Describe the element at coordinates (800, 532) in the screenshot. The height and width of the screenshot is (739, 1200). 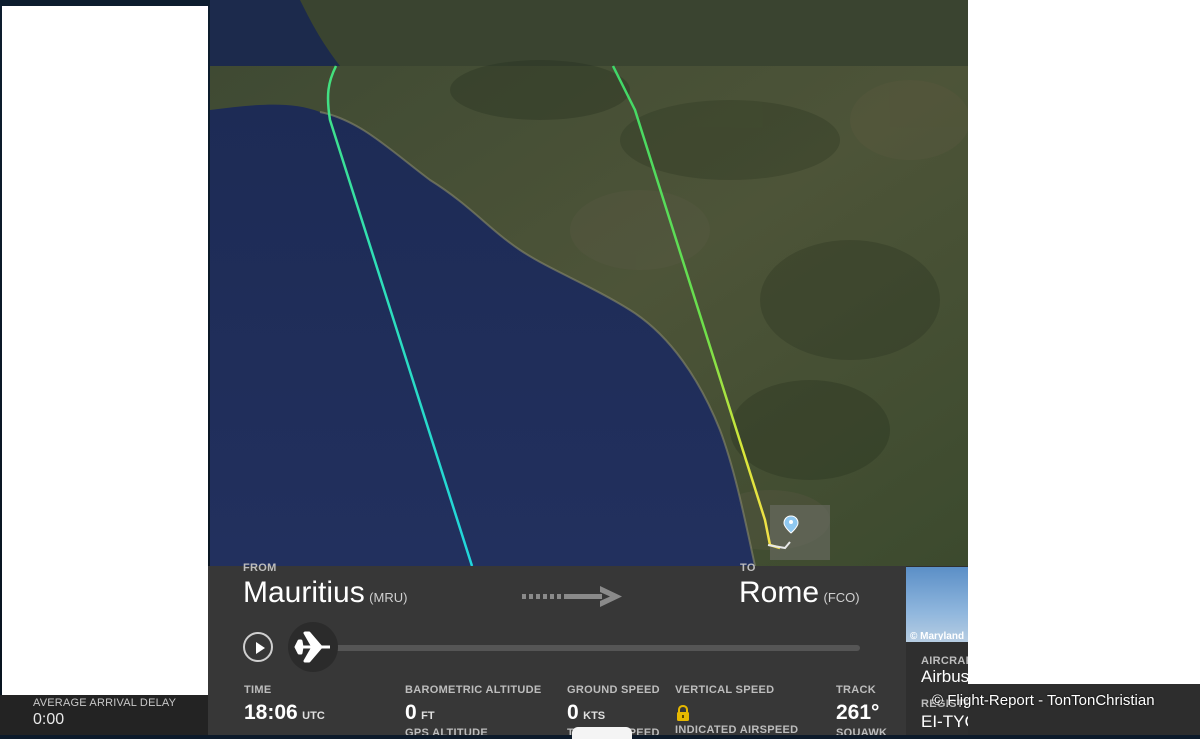
I see `airport-area` at that location.